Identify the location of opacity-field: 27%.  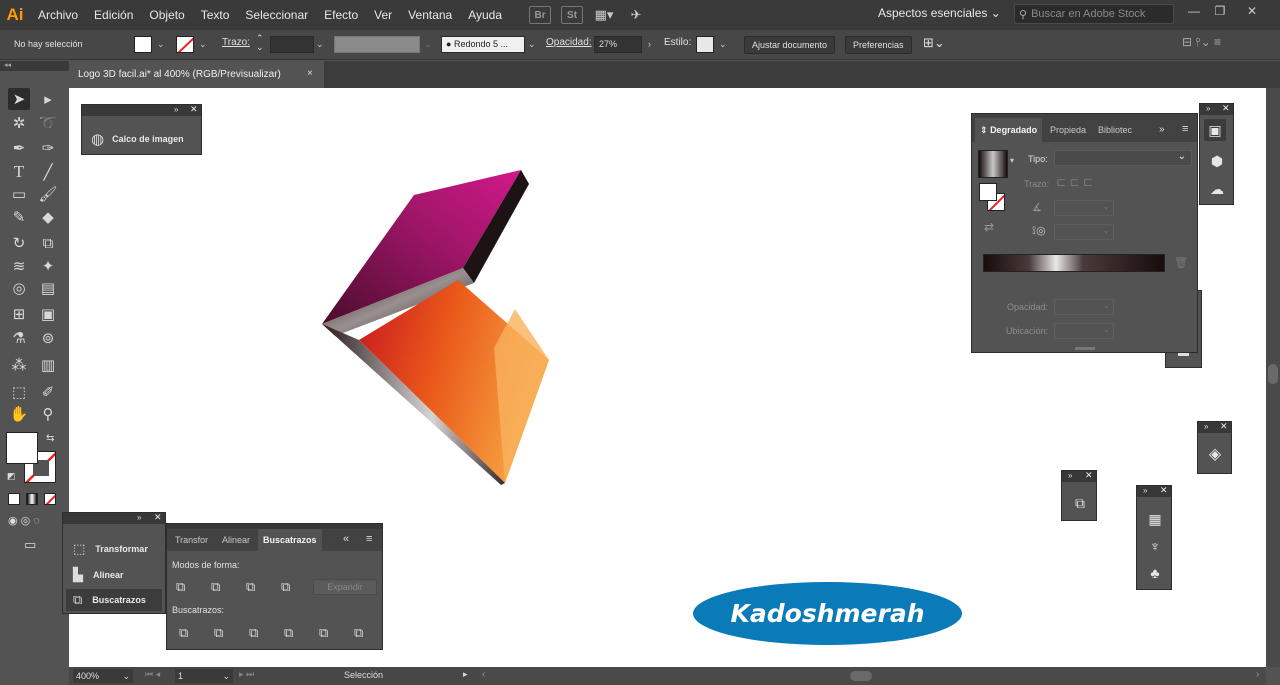
(618, 44).